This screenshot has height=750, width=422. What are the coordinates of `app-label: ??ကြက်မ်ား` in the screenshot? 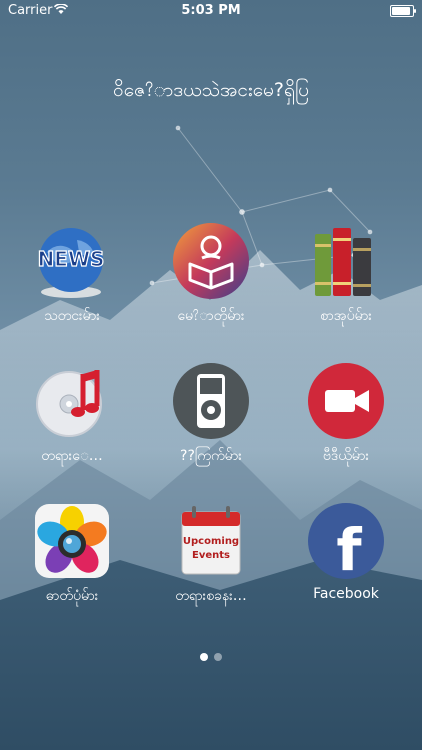 It's located at (211, 456).